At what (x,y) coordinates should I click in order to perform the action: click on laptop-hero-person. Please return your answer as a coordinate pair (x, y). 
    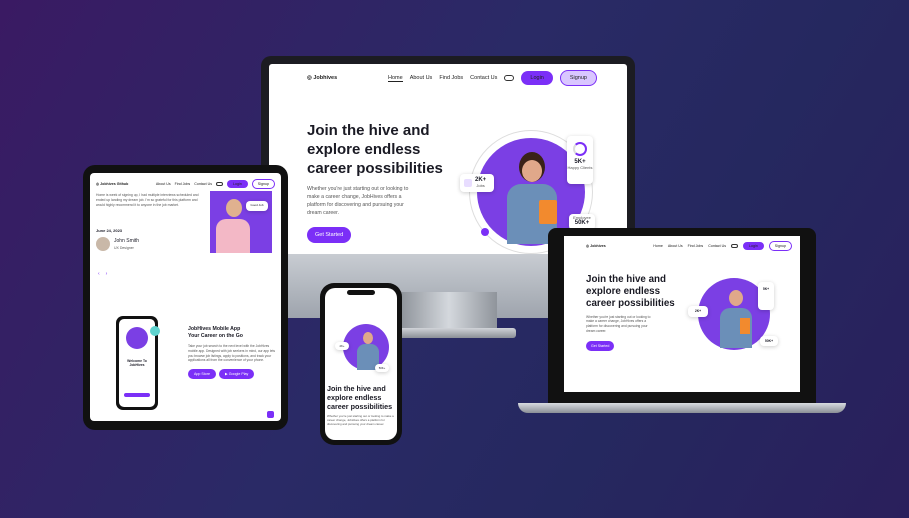
    Looking at the image, I should click on (736, 318).